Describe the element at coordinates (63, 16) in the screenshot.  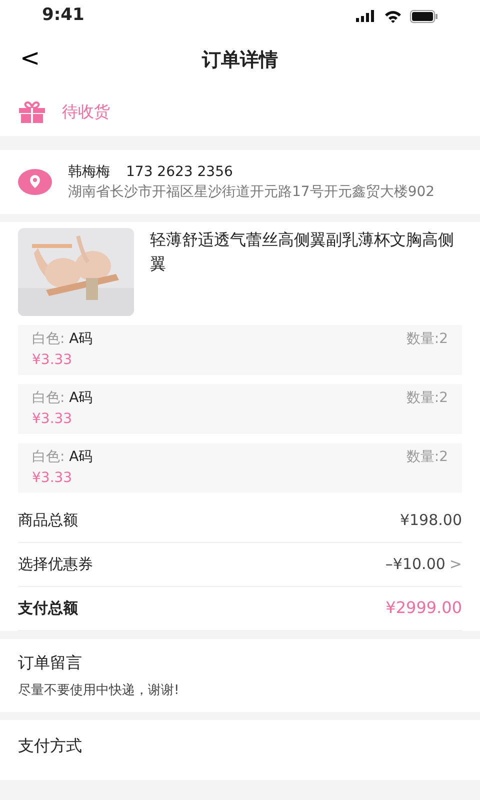
I see `status-time: 9:41` at that location.